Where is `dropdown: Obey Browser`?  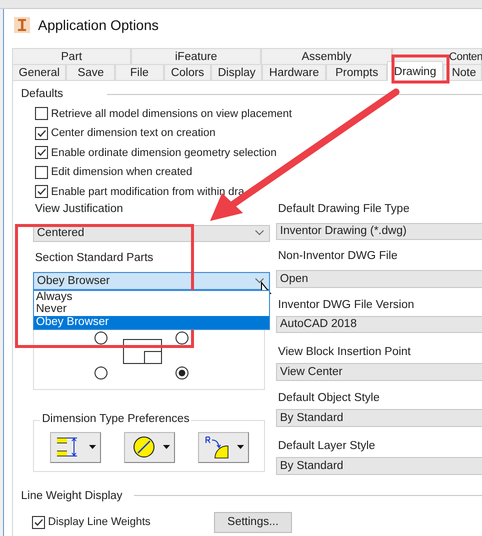 dropdown: Obey Browser is located at coordinates (151, 281).